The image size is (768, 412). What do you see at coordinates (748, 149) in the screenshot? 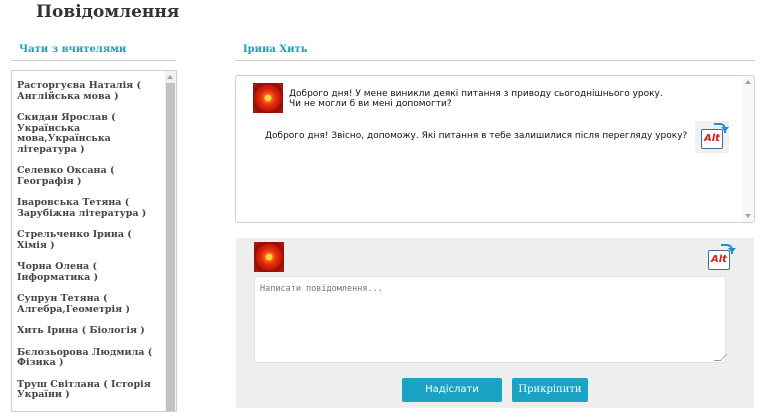
I see `chat-scrollbar` at bounding box center [748, 149].